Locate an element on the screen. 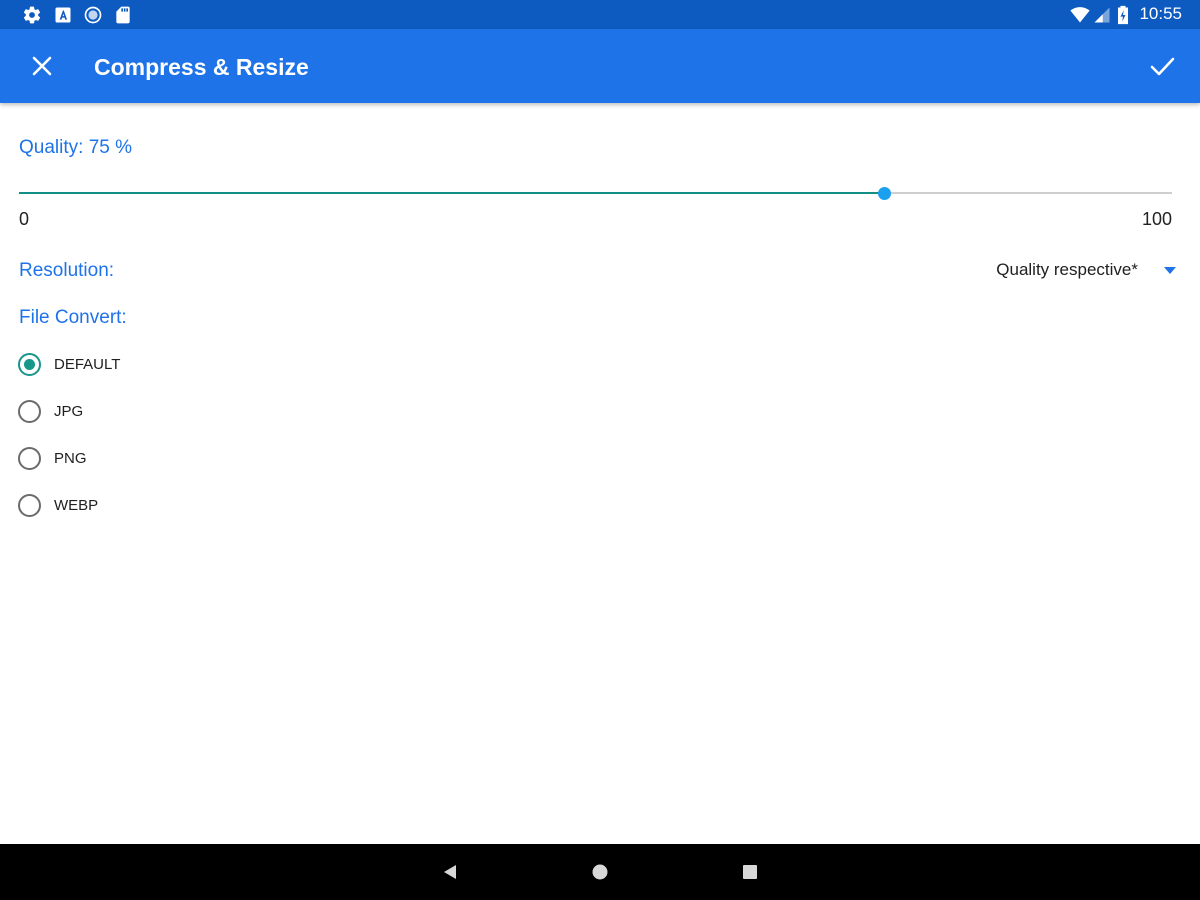 This screenshot has width=1200, height=900. radio-label: DEFAULT is located at coordinates (87, 364).